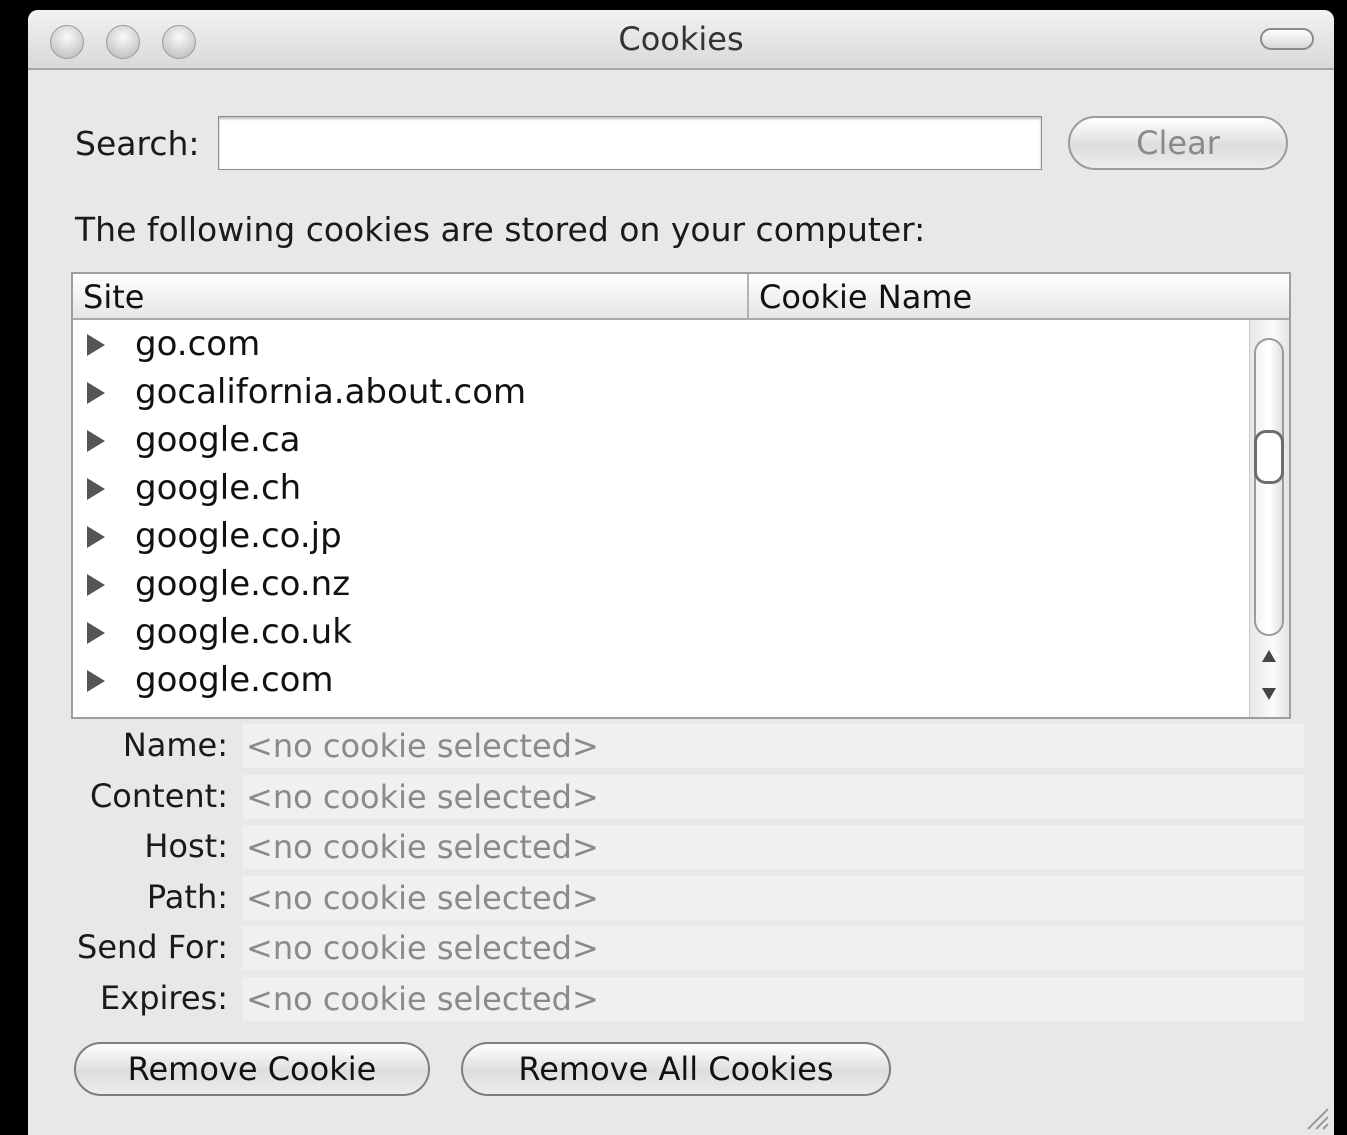 Image resolution: width=1347 pixels, height=1135 pixels. I want to click on content-value: <no cookie selected>, so click(773, 797).